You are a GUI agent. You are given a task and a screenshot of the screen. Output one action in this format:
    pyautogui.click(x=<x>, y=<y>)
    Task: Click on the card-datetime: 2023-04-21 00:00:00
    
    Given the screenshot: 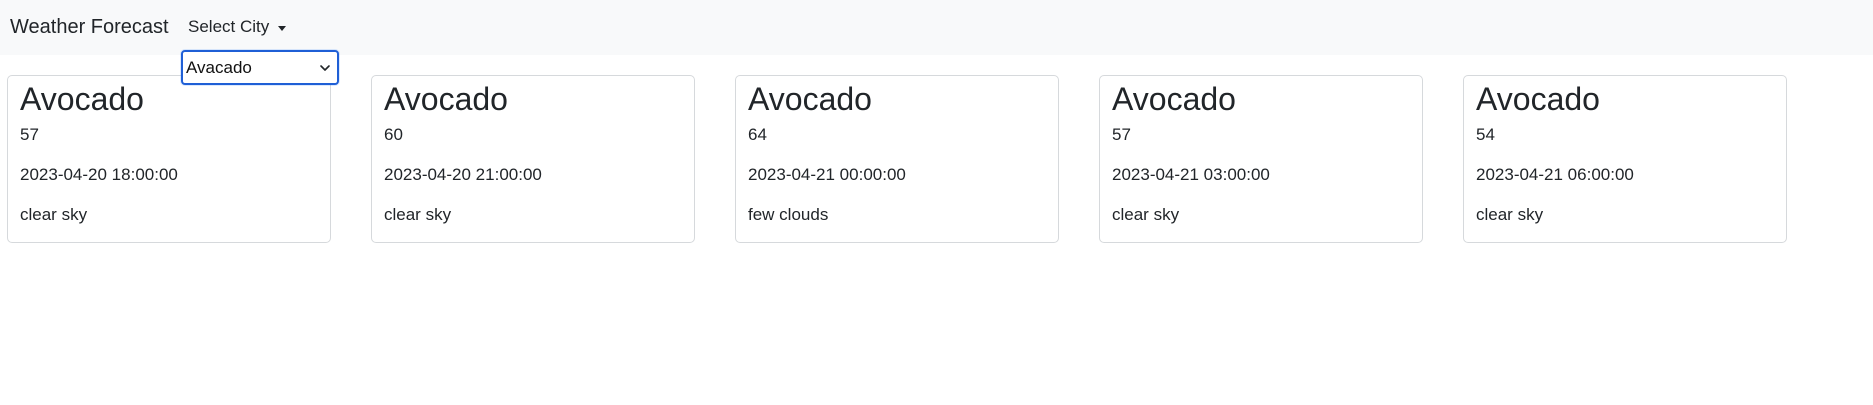 What is the action you would take?
    pyautogui.click(x=827, y=174)
    